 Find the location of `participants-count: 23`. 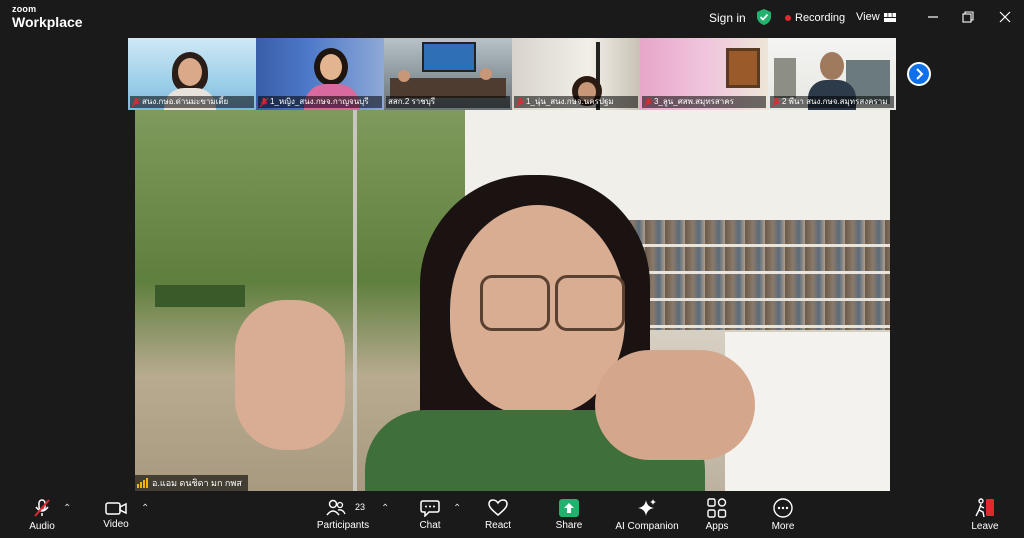

participants-count: 23 is located at coordinates (360, 507).